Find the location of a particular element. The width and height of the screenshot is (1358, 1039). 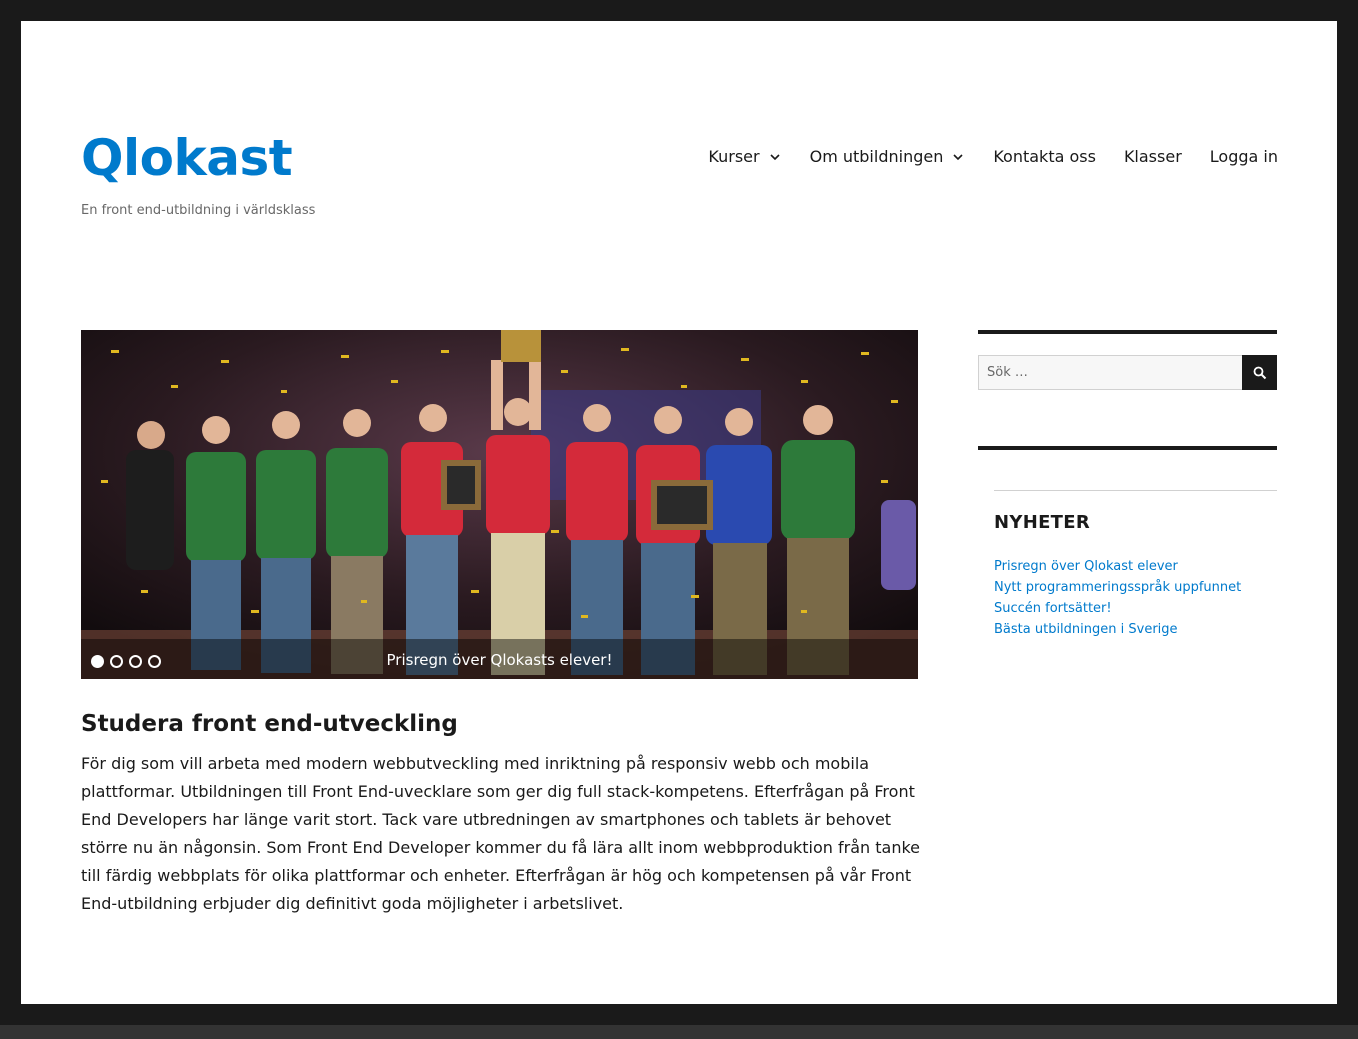

slider-pagination is located at coordinates (126, 661).